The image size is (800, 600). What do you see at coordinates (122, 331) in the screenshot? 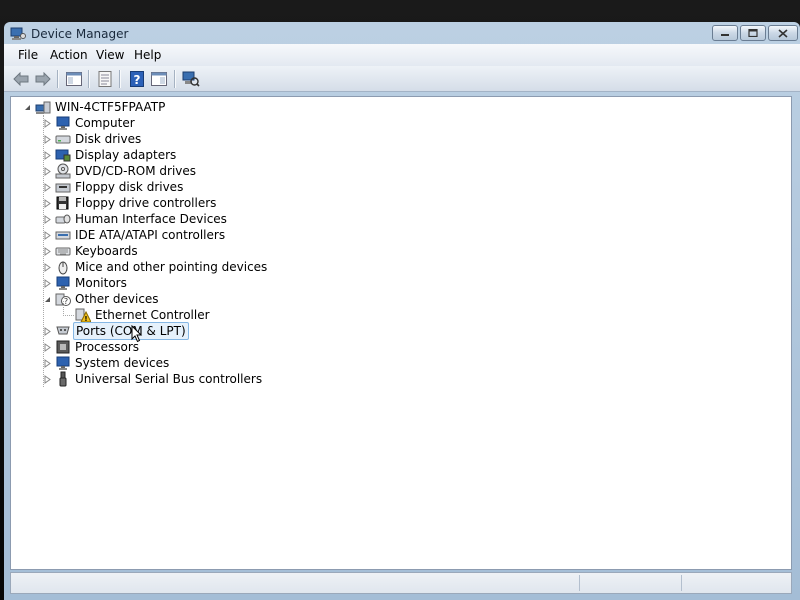
I see `tree-category-ports-com-lpt: Ports (COM & LPT)` at bounding box center [122, 331].